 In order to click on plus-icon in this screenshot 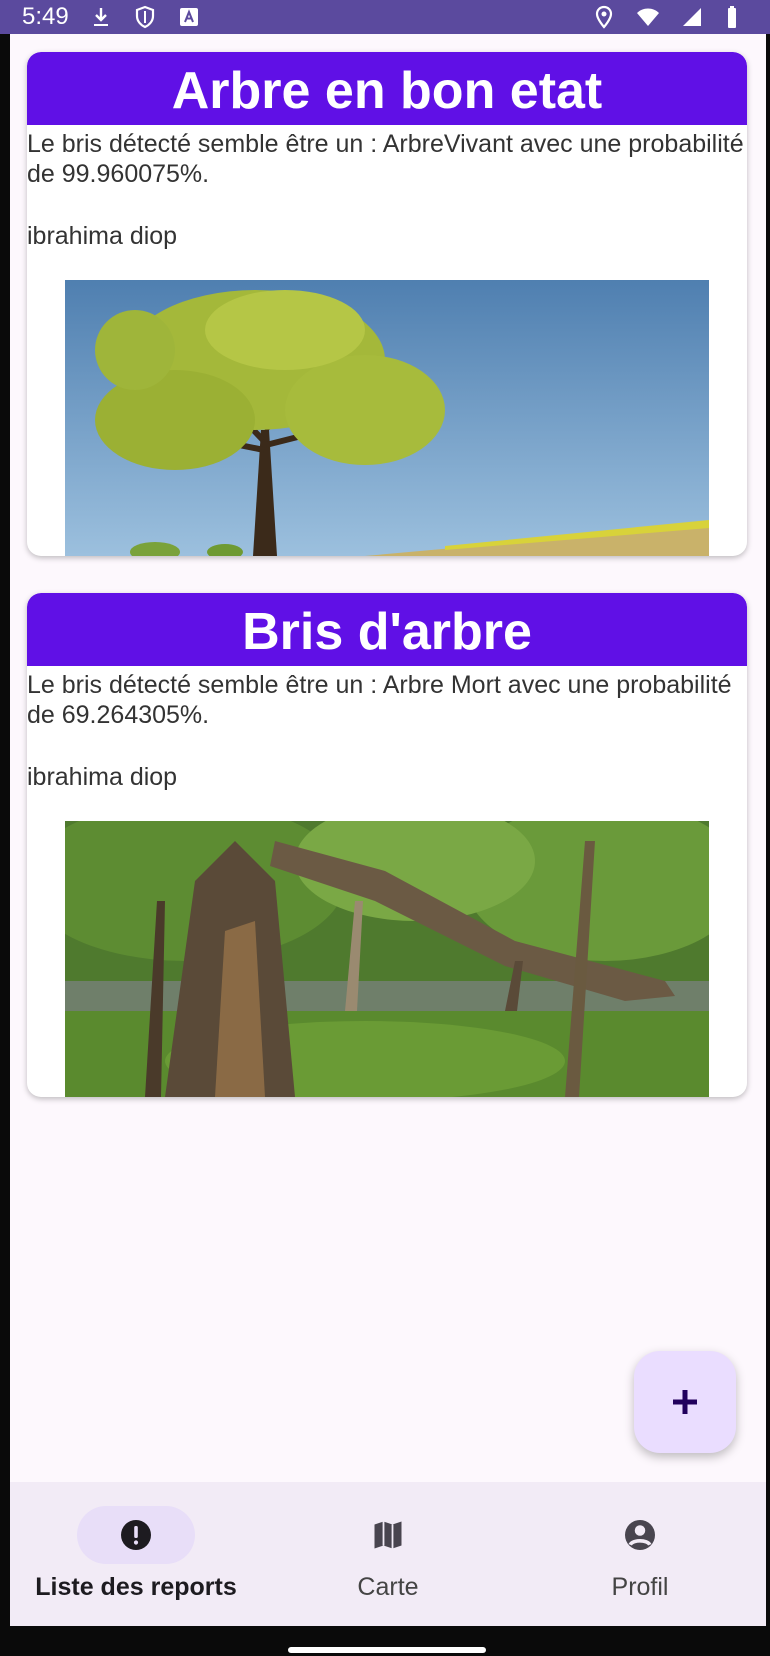, I will do `click(685, 1402)`.